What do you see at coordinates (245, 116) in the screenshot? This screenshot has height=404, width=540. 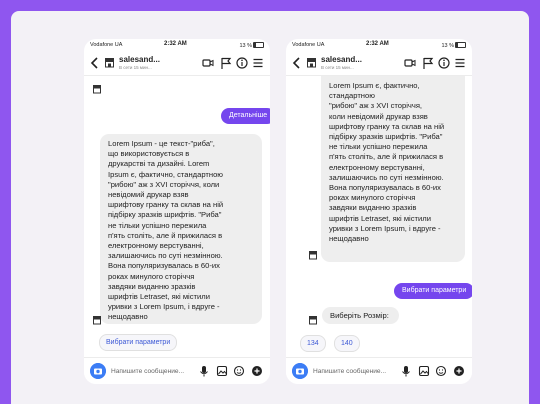 I see `details-button: Детальніше` at bounding box center [245, 116].